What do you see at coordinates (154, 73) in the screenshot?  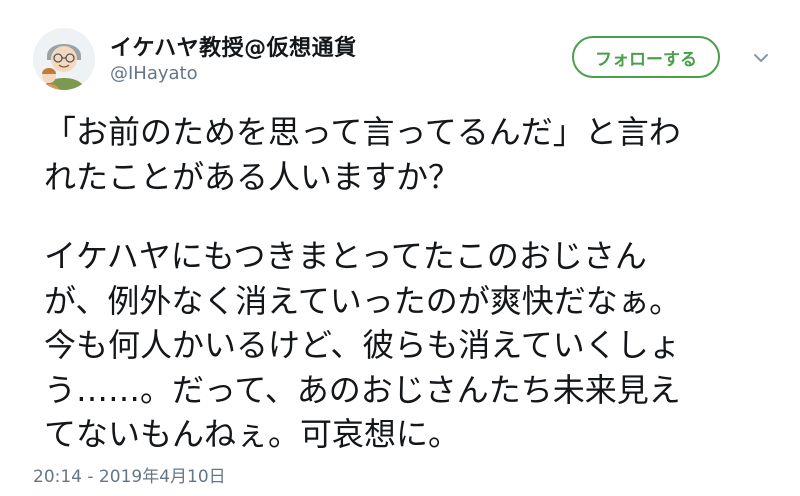 I see `author-handle: @IHayato` at bounding box center [154, 73].